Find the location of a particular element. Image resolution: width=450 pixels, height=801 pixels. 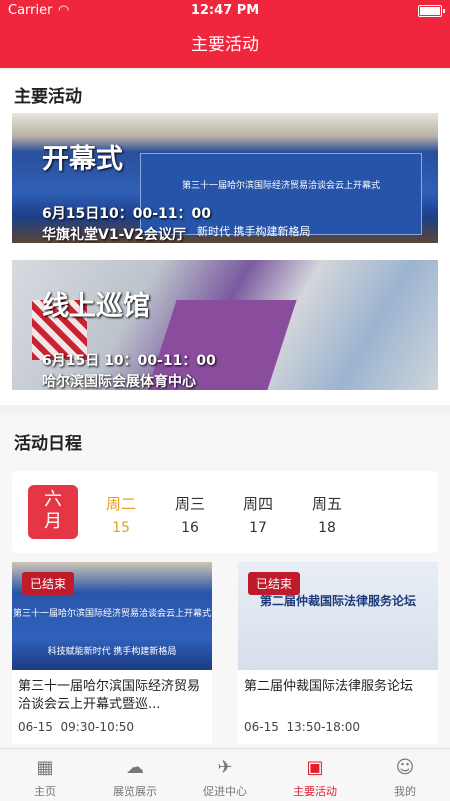

event-datetime: 06-15 09:30-10:50 is located at coordinates (76, 727).